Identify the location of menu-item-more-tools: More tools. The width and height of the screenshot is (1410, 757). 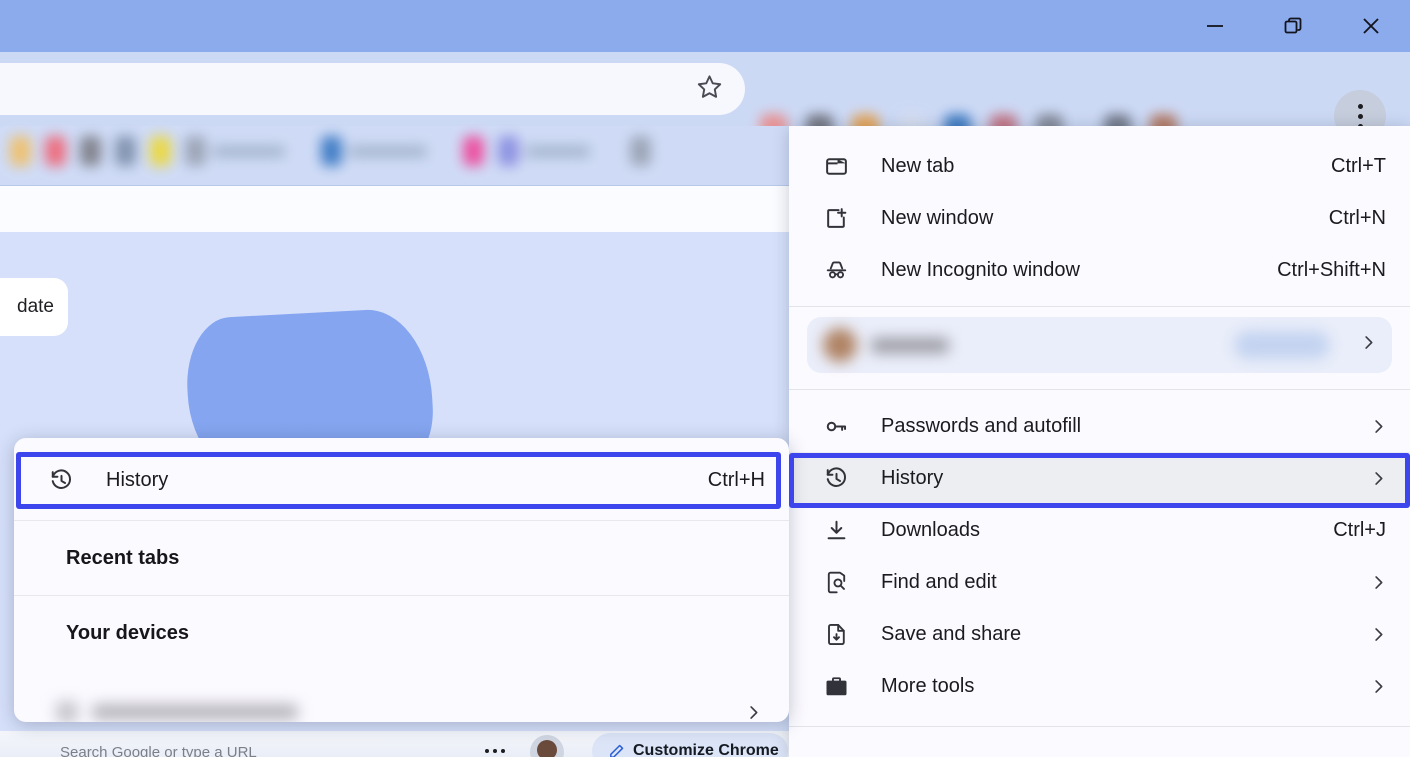
(1099, 686).